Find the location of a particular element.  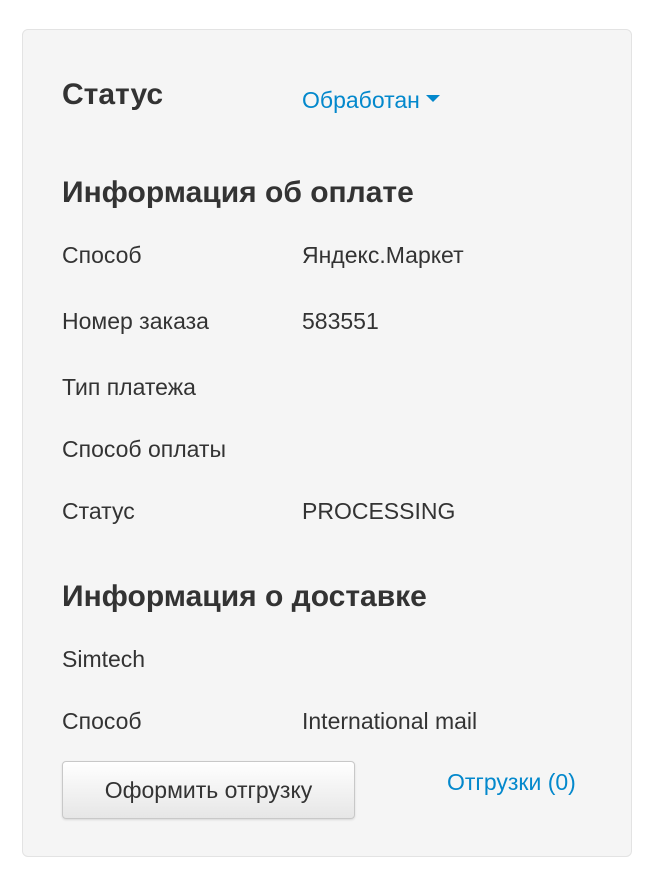

status-dropdown-value: Обработан is located at coordinates (361, 100).